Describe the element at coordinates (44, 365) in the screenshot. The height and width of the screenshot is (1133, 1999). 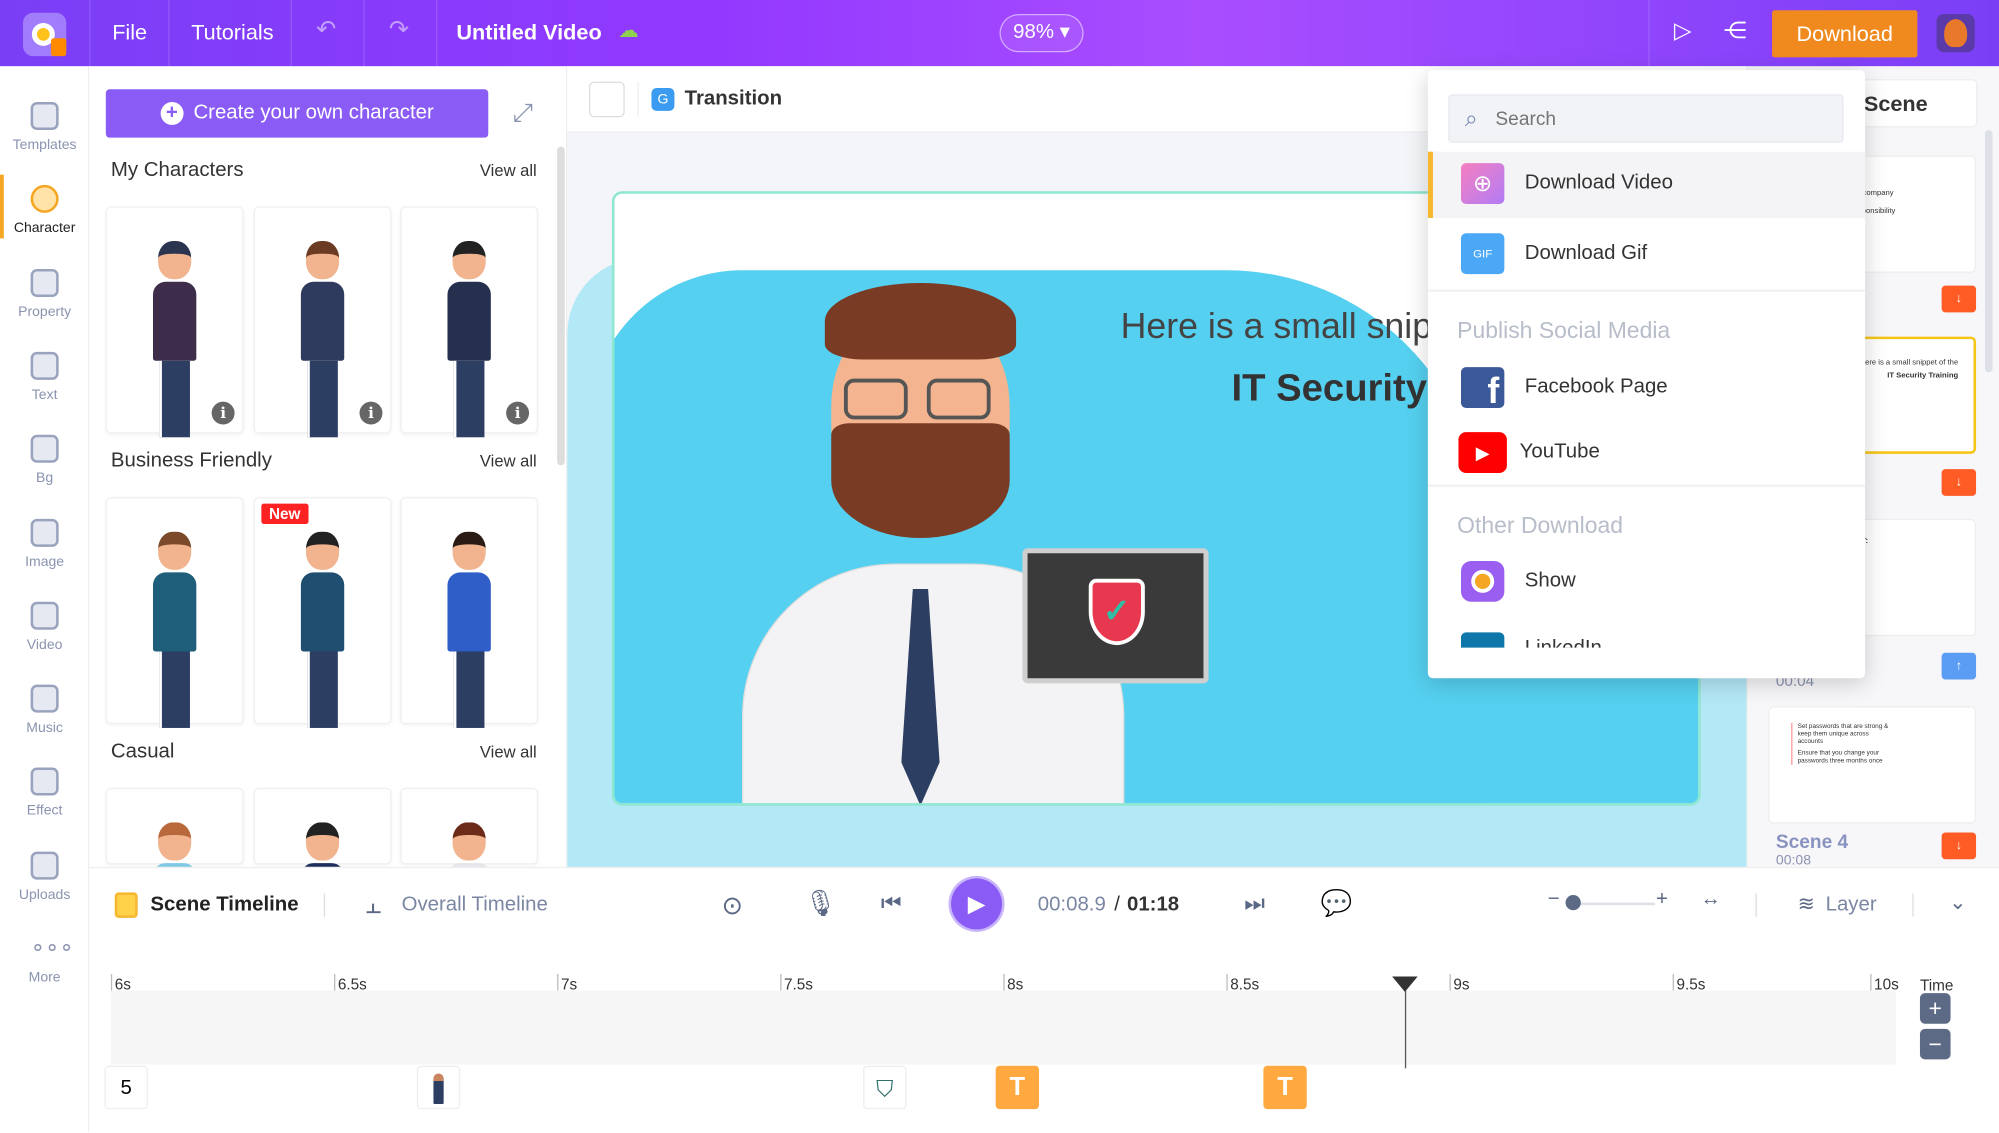
I see `text-icon` at that location.